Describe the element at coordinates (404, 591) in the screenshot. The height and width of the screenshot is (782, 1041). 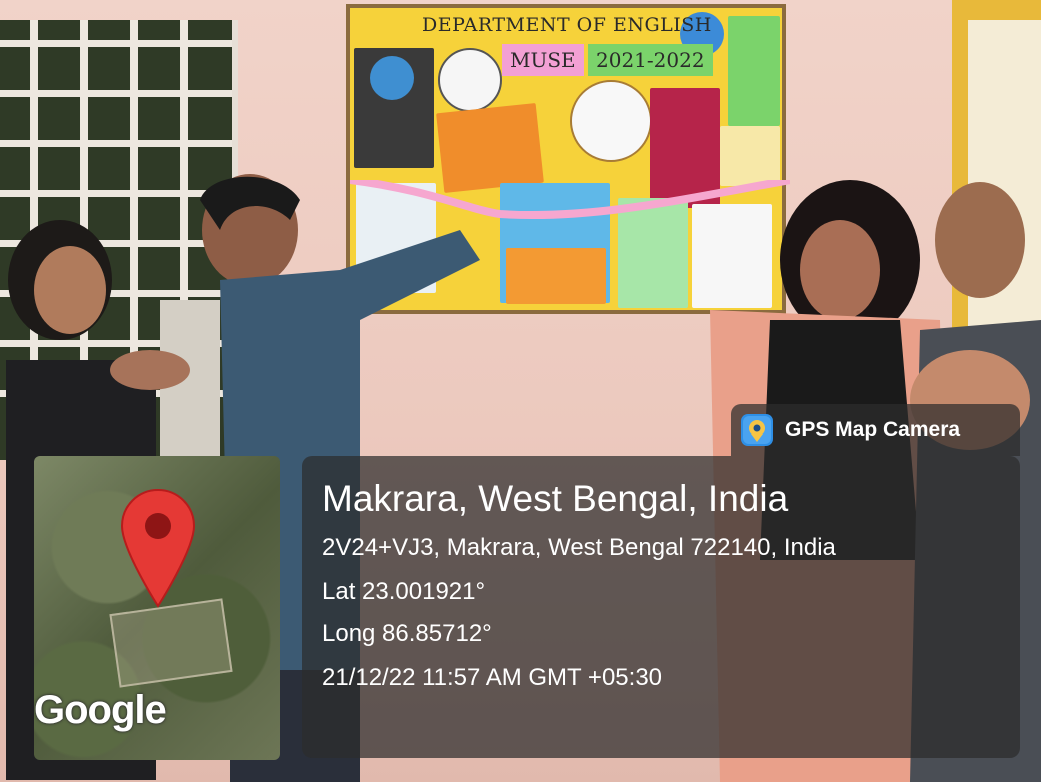
I see `latitude: Lat 23.001921°` at that location.